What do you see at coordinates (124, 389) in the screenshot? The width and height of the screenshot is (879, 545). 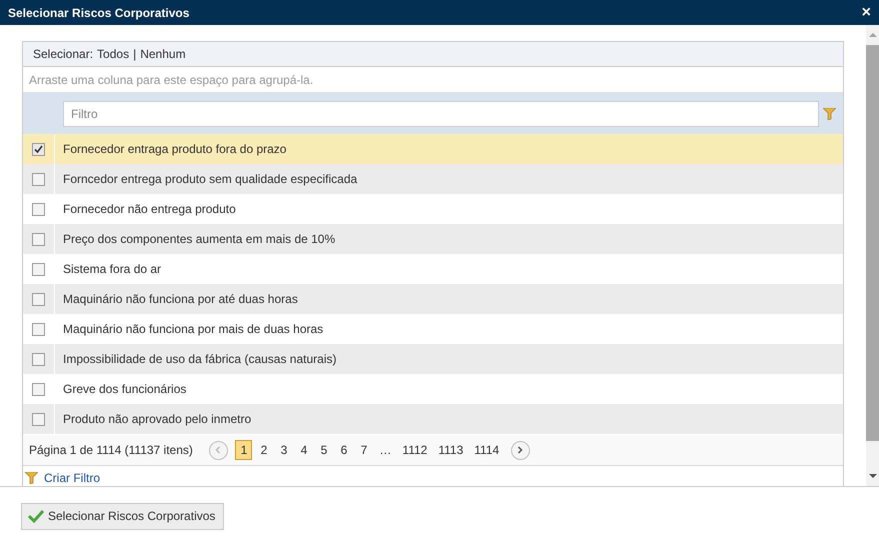 I see `table-cell-text: Greve dos funcionários` at bounding box center [124, 389].